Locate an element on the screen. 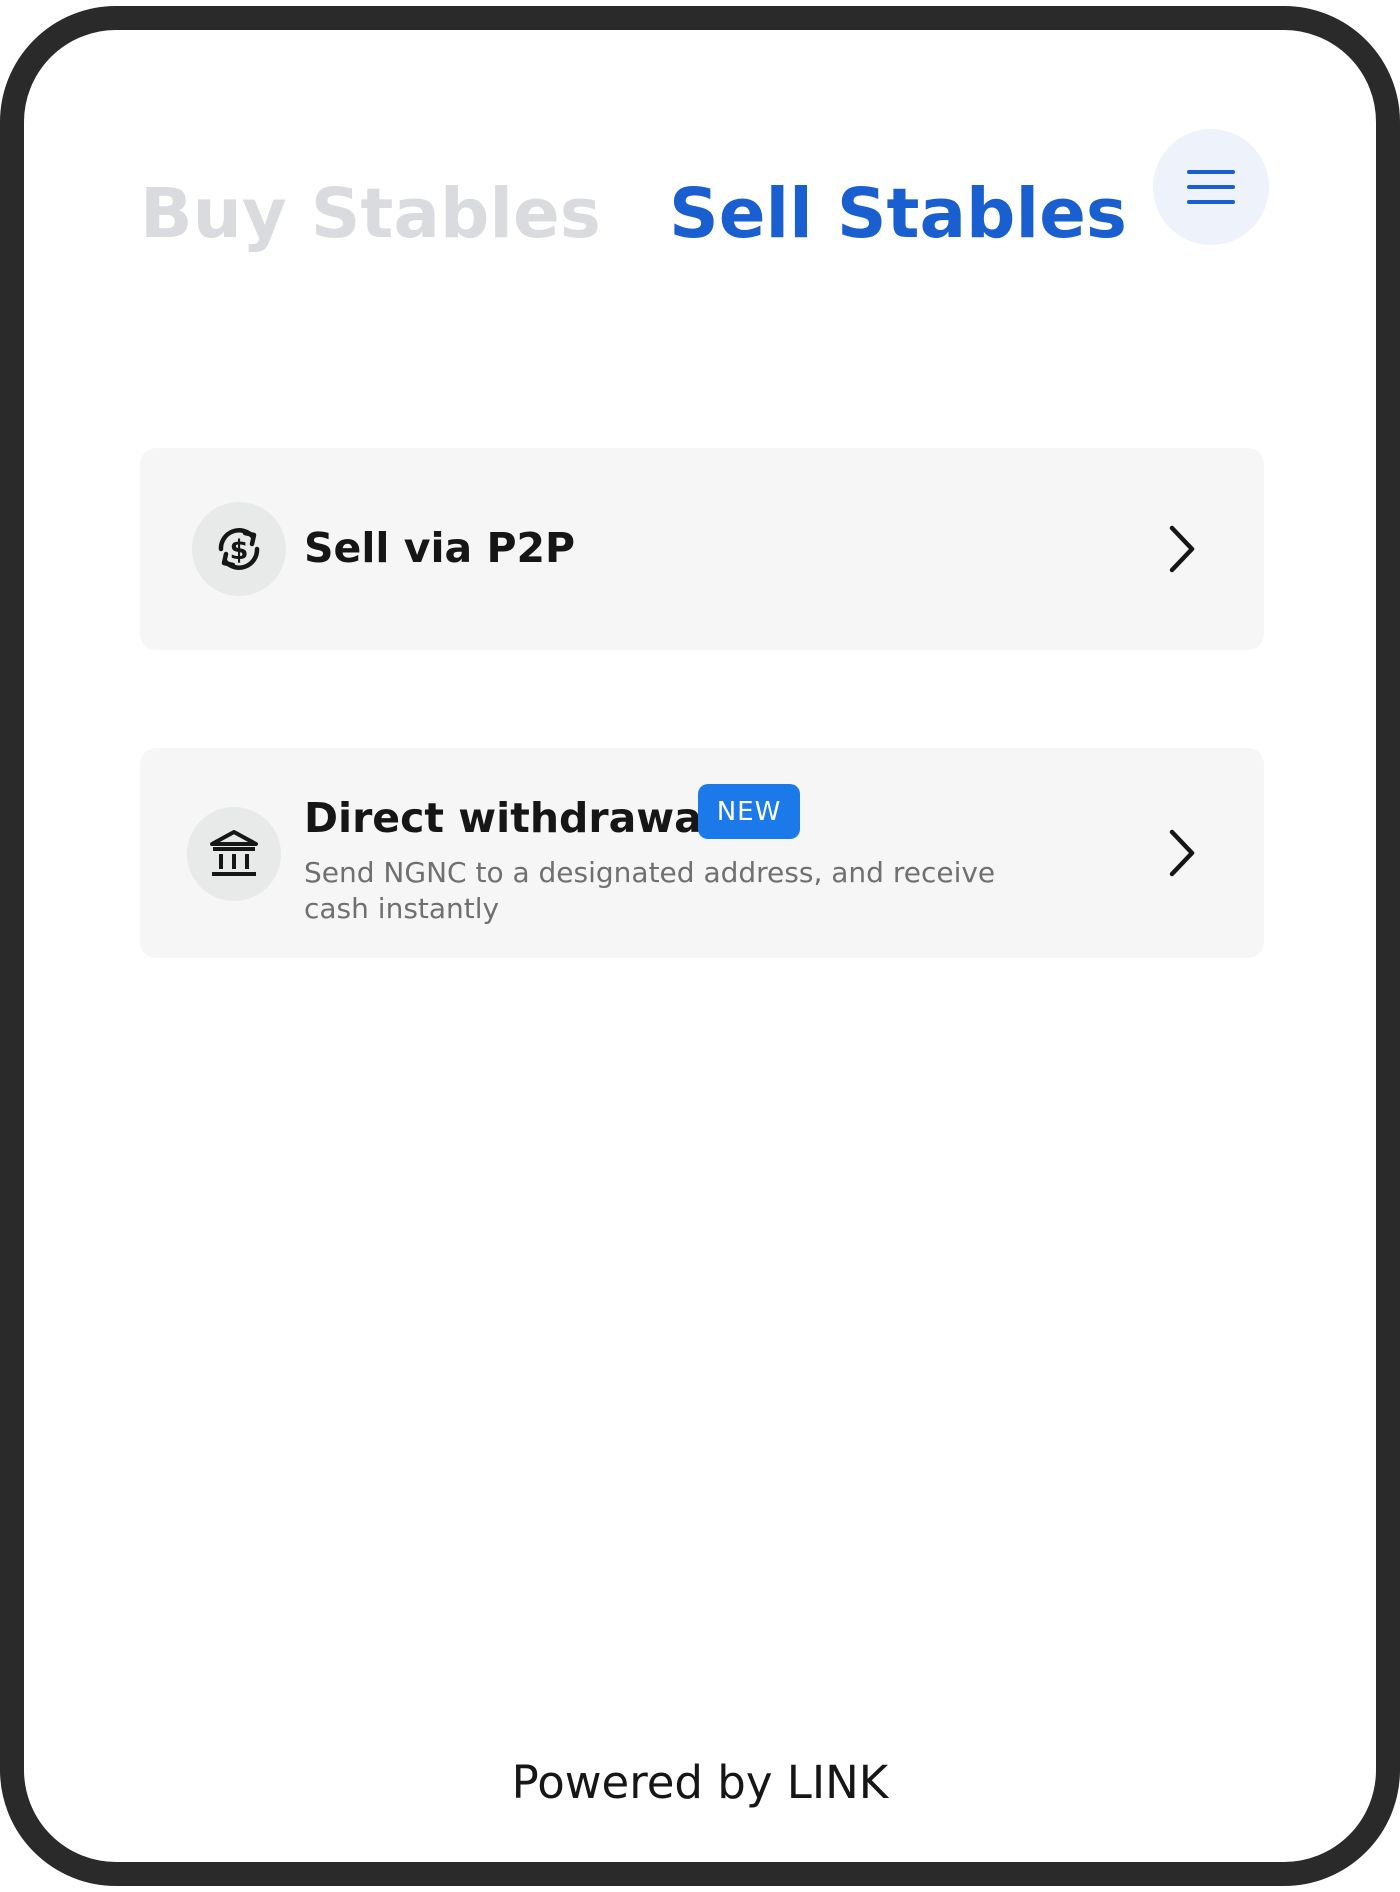 The height and width of the screenshot is (1892, 1400). tab-buy-stables: Buy Stables is located at coordinates (370, 214).